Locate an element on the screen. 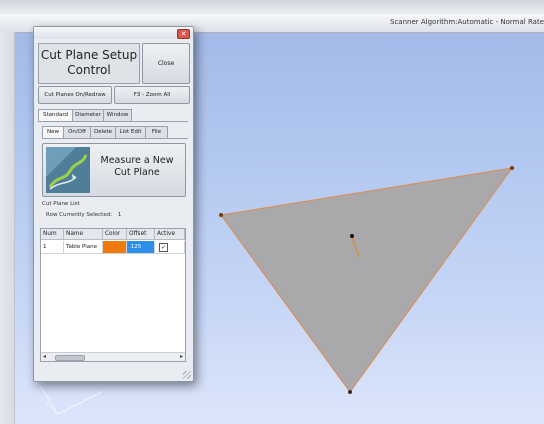 Image resolution: width=544 pixels, height=424 pixels. subtab-list-edit: List Edit is located at coordinates (130, 132).